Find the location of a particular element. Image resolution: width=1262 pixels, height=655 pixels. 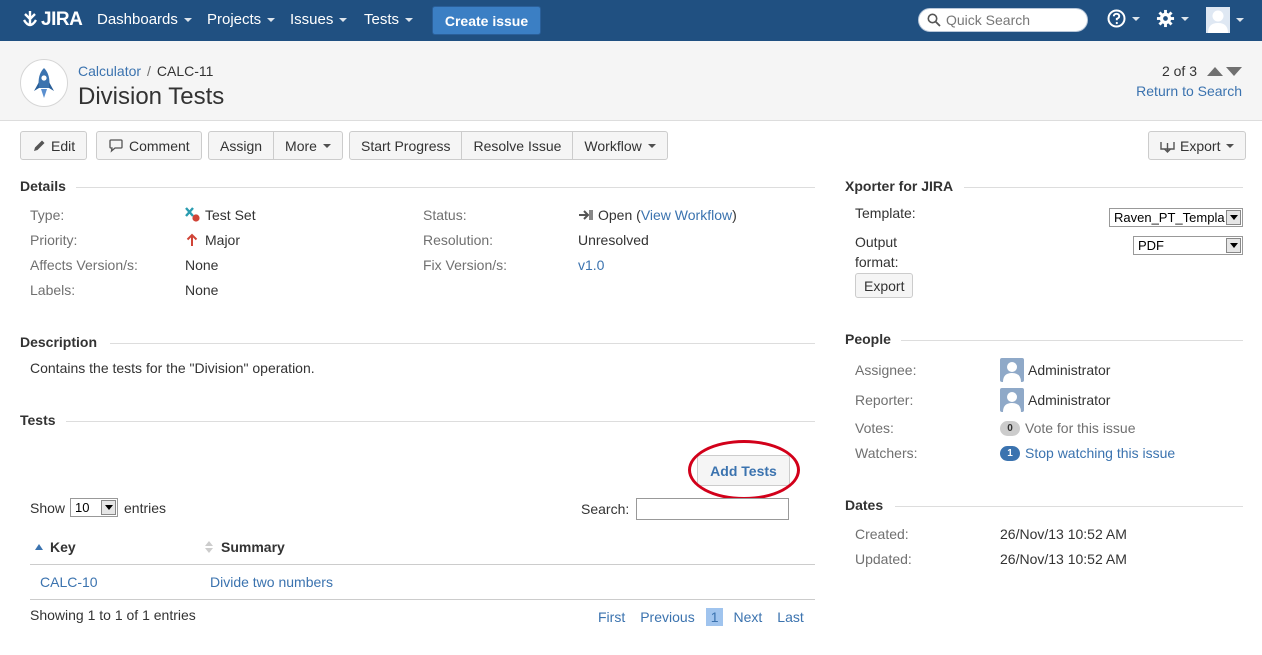

pagination-next: Next is located at coordinates (747, 617).